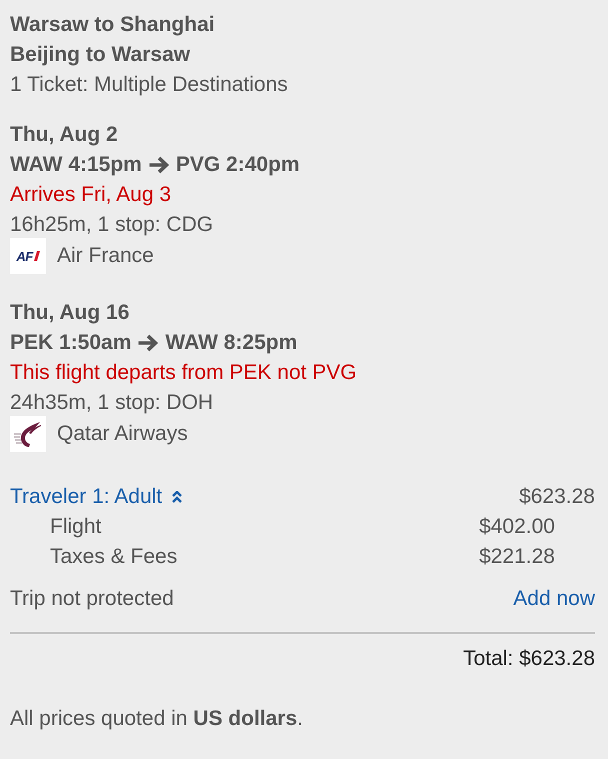 This screenshot has height=759, width=608. Describe the element at coordinates (517, 557) in the screenshot. I see `price-amount: $221.28` at that location.